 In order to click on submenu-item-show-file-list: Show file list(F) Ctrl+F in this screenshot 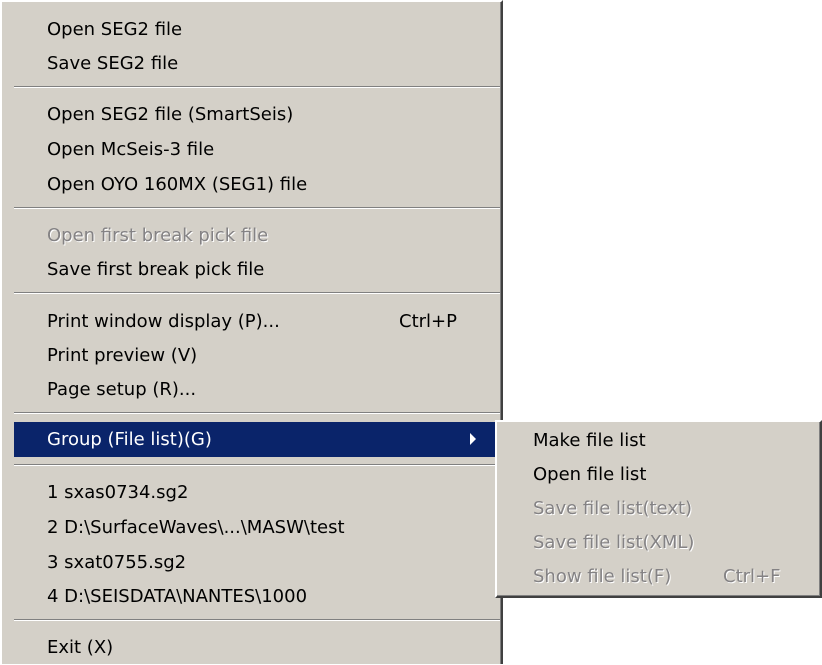, I will do `click(657, 577)`.